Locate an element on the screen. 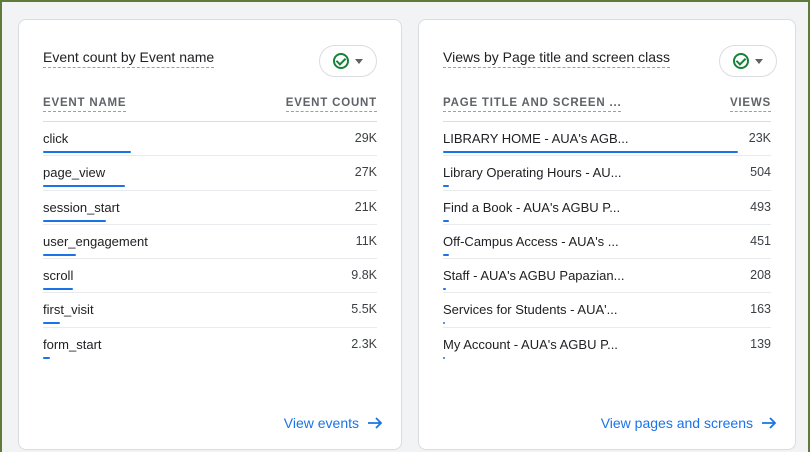 Image resolution: width=810 pixels, height=452 pixels. link-label: View events is located at coordinates (321, 423).